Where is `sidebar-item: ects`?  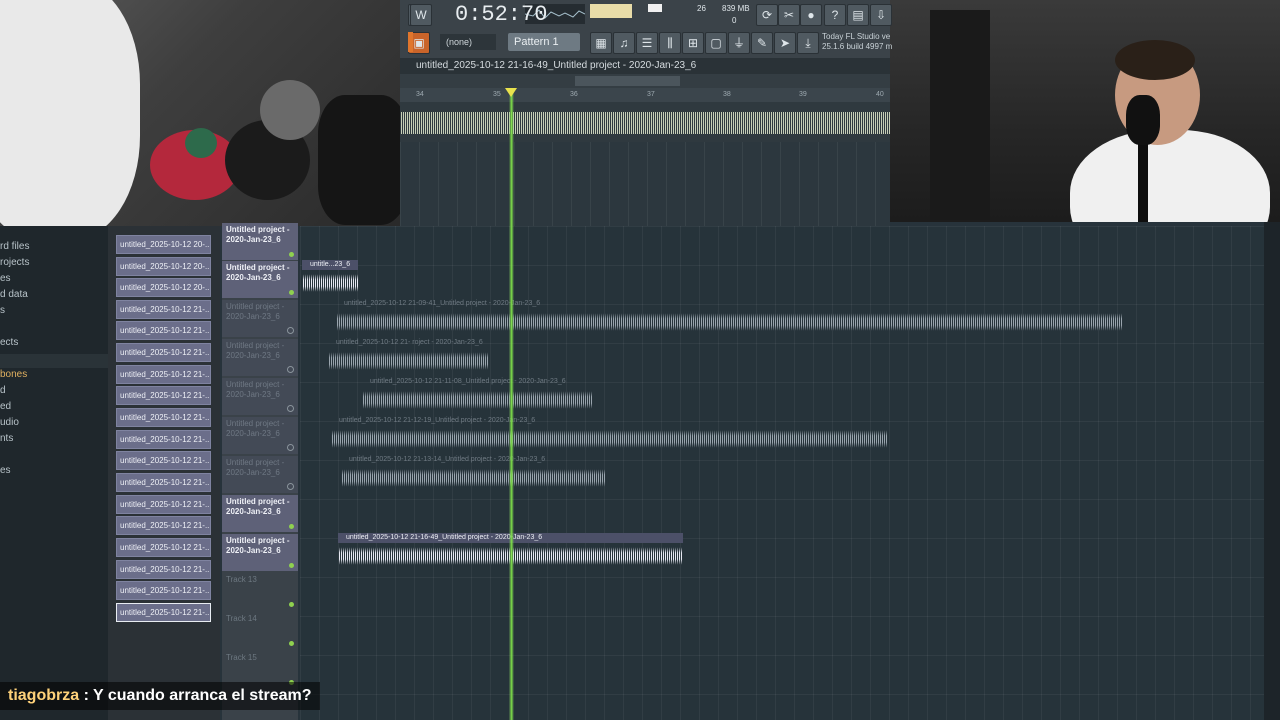 sidebar-item: ects is located at coordinates (9, 342).